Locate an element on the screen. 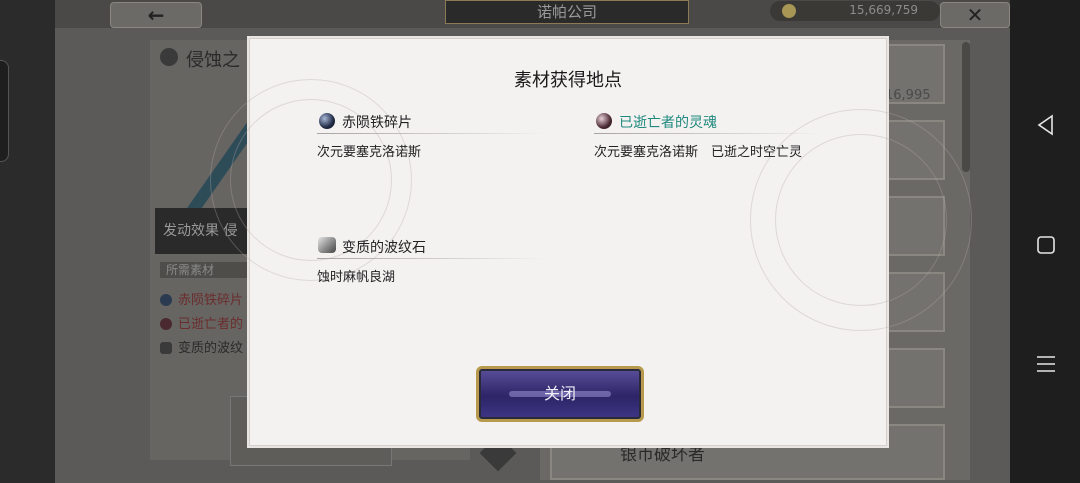 This screenshot has height=483, width=1080. back-arrow-icon: ← is located at coordinates (156, 15).